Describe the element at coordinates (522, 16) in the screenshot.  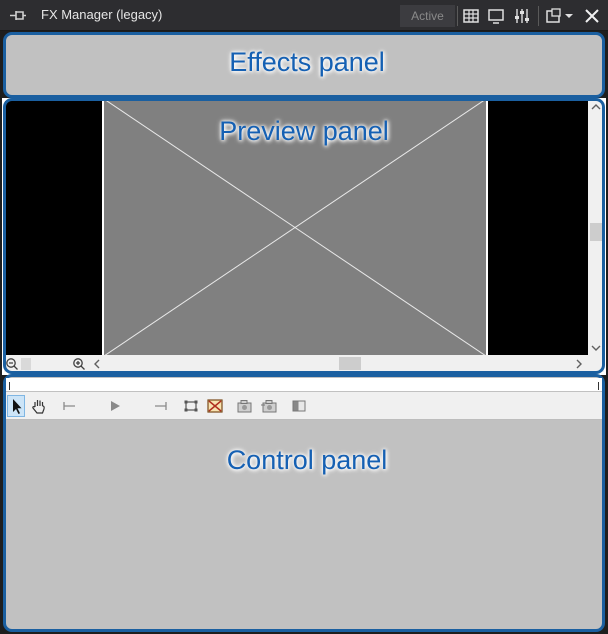
I see `sliders-icon` at that location.